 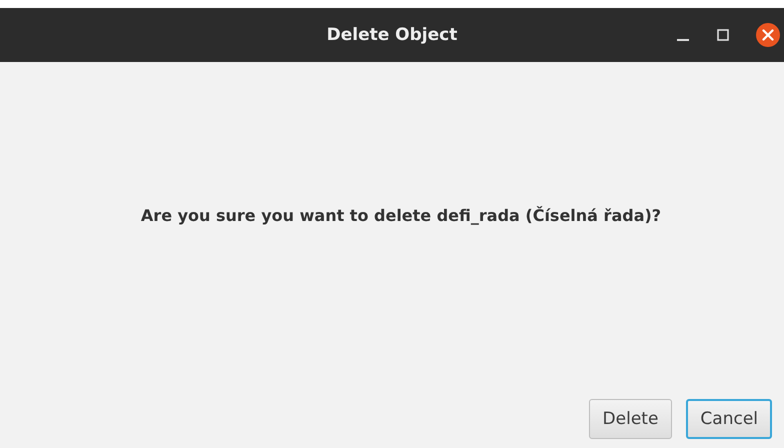 What do you see at coordinates (729, 419) in the screenshot?
I see `cancel-button: Cancel` at bounding box center [729, 419].